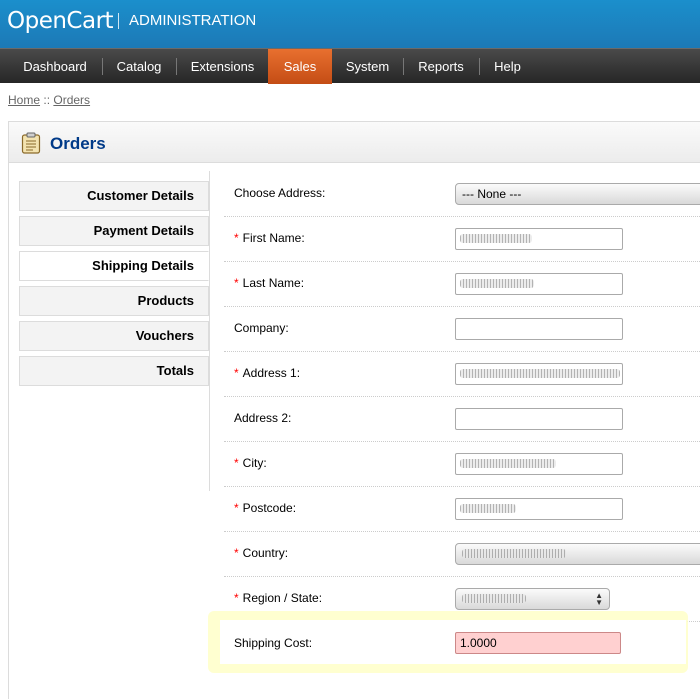  I want to click on address-2-label: Address 2:, so click(263, 418).